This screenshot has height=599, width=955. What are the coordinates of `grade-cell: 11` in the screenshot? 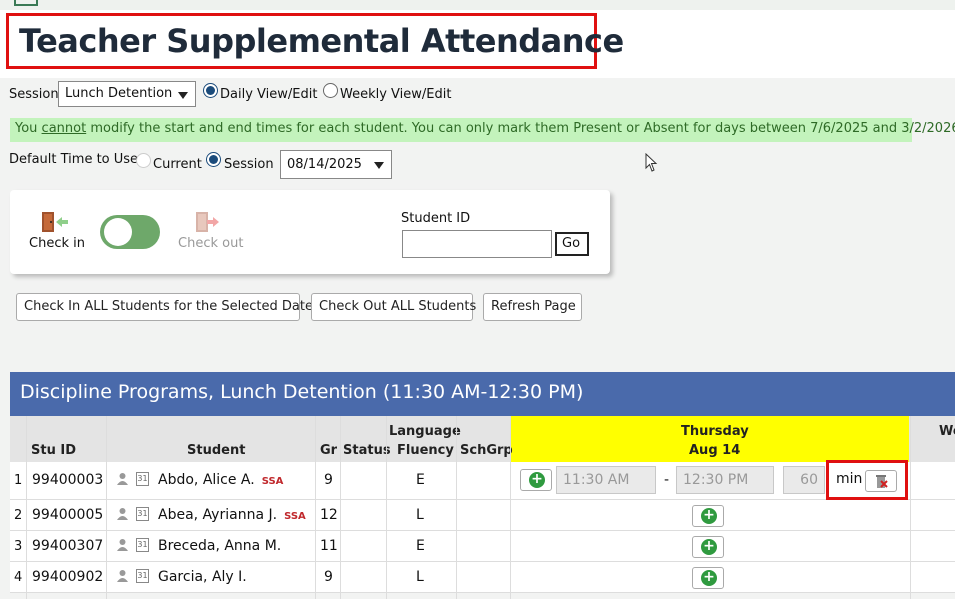 It's located at (329, 545).